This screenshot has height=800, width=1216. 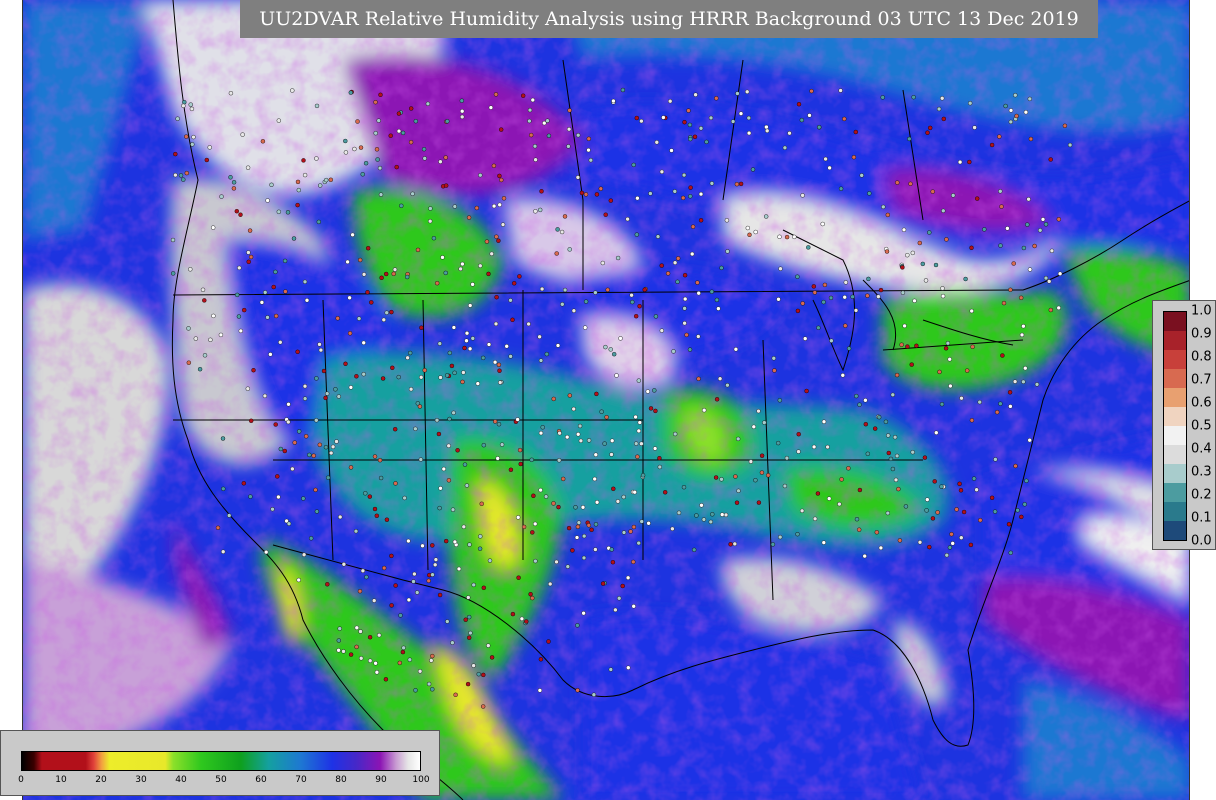 I want to click on increment-tick-label: 1.0, so click(x=1201, y=311).